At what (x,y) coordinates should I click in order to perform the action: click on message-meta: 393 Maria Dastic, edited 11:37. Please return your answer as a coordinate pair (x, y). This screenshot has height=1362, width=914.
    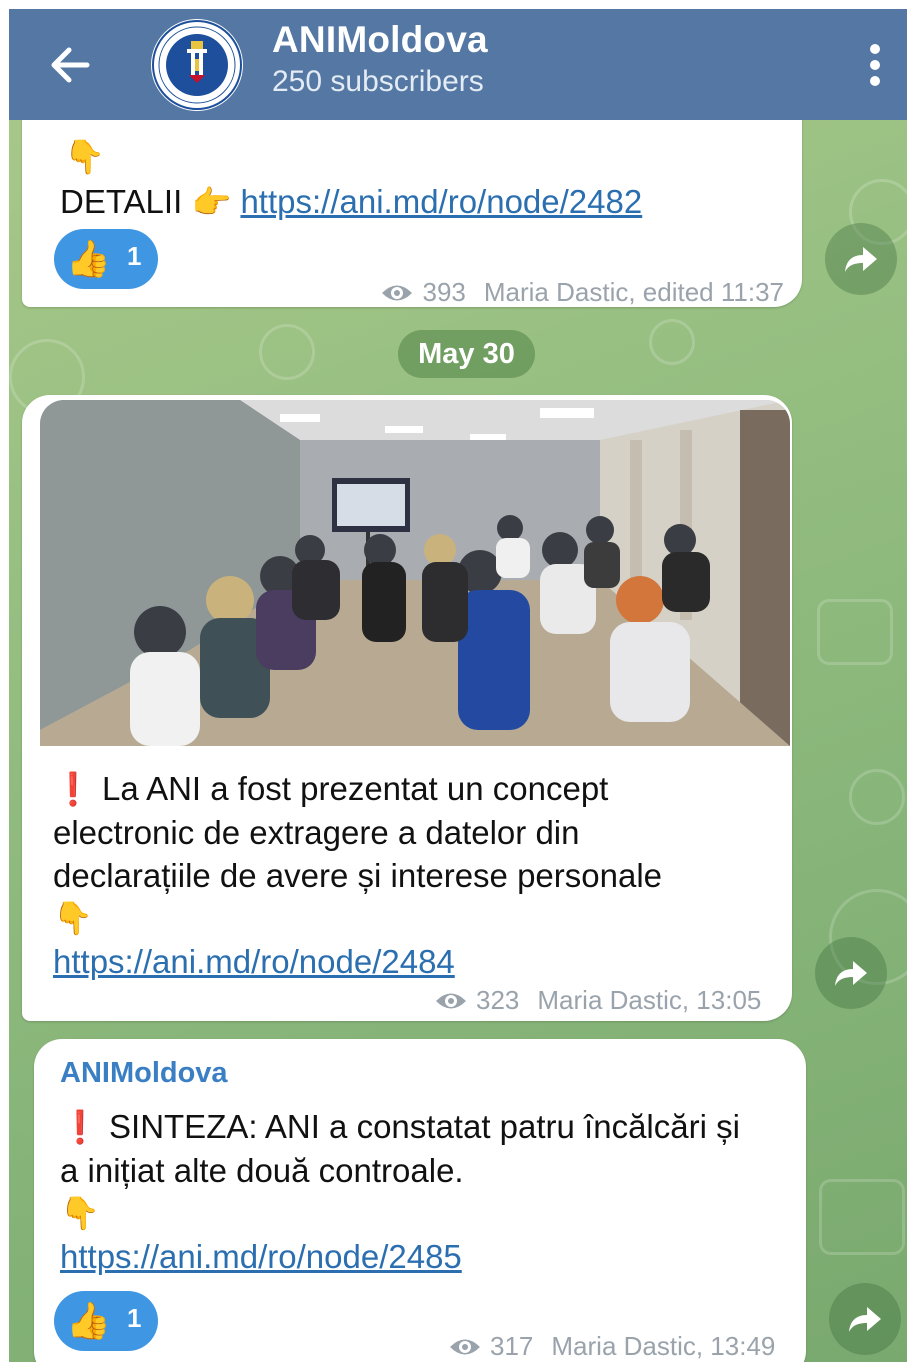
    Looking at the image, I should click on (582, 292).